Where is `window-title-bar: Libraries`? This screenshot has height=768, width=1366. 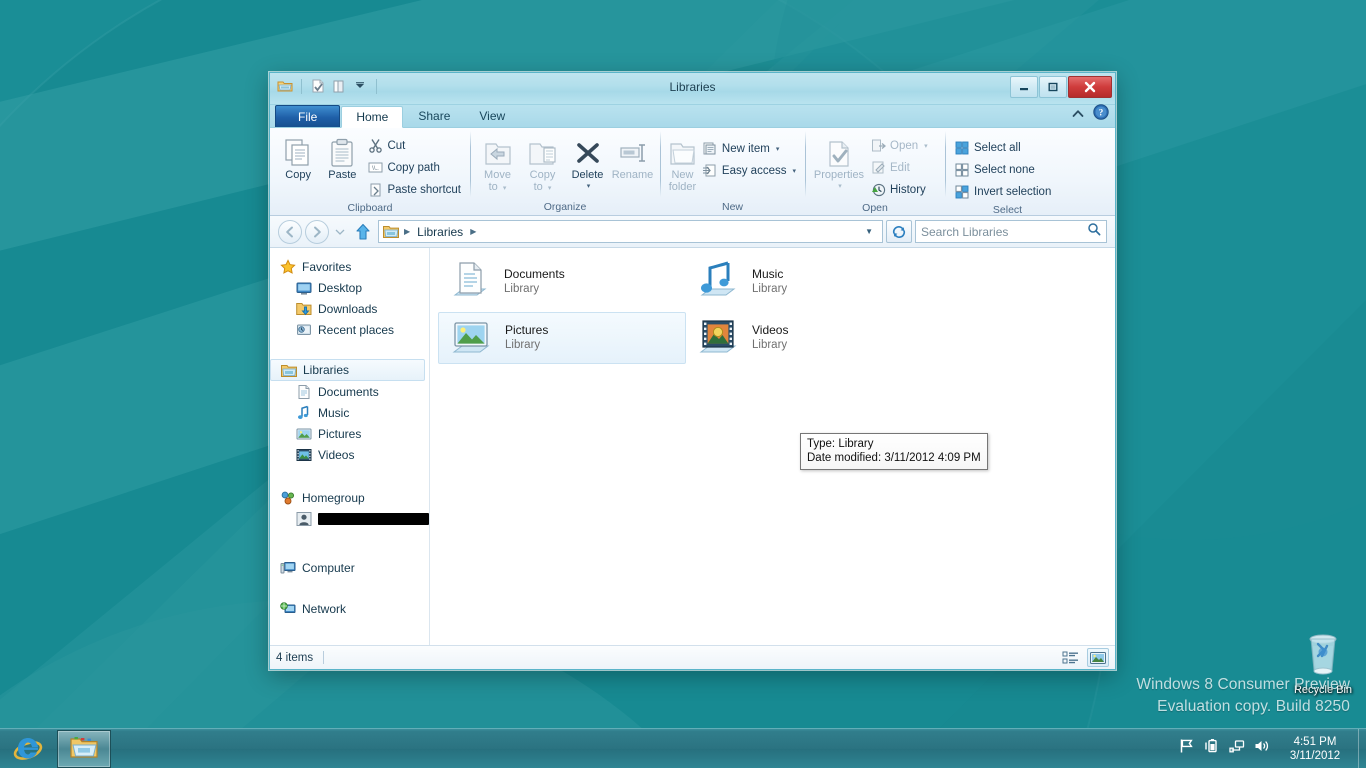
window-title-bar: Libraries is located at coordinates (692, 89).